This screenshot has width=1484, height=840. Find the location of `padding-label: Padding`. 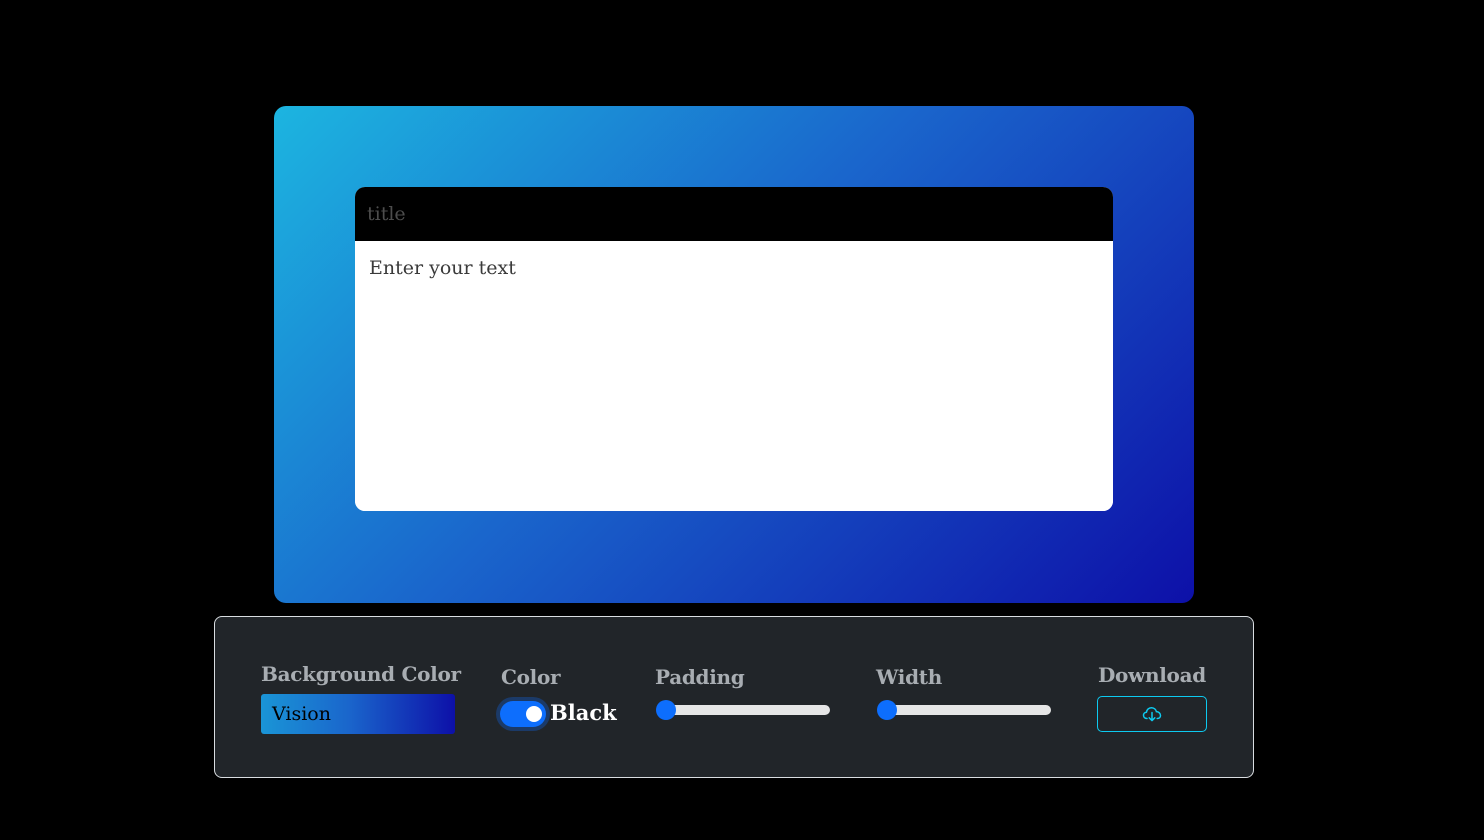

padding-label: Padding is located at coordinates (700, 677).